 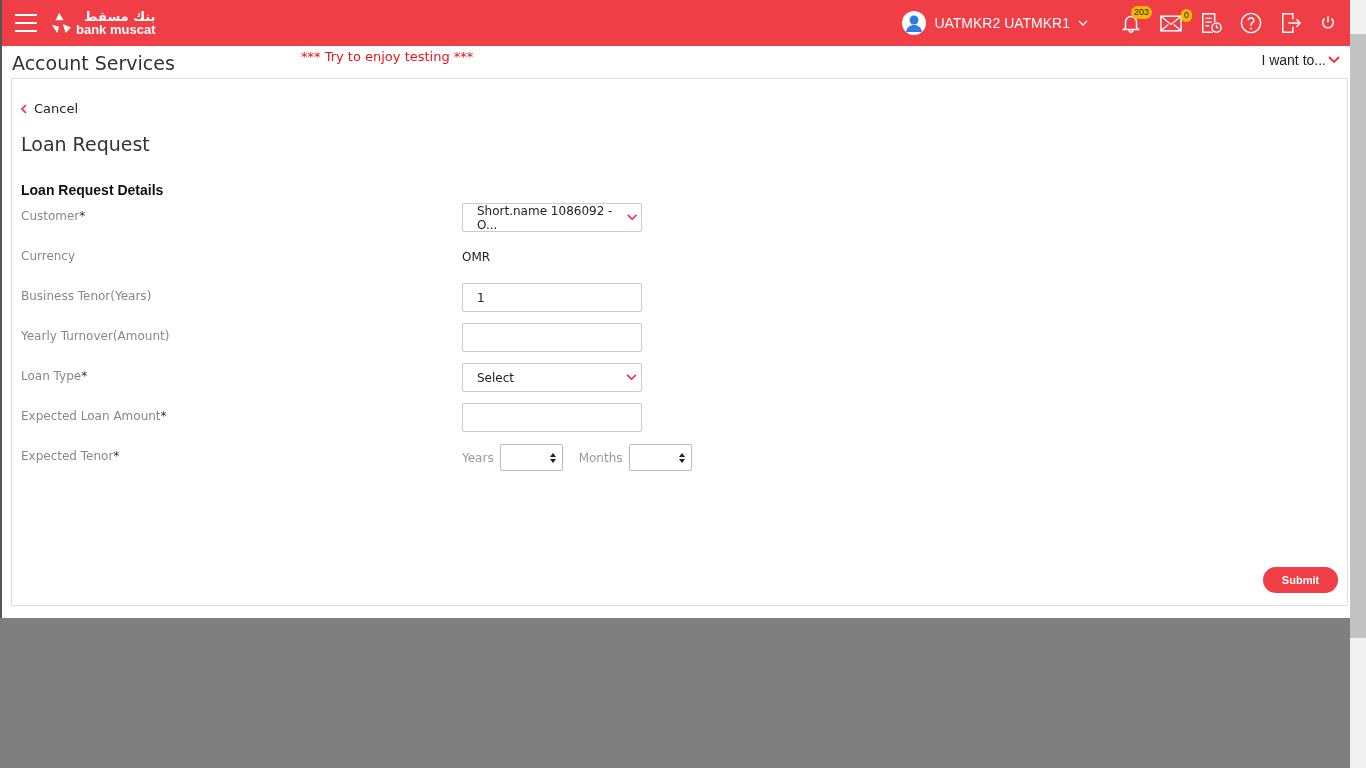 I want to click on notification-count-badge: 203, so click(x=1141, y=12).